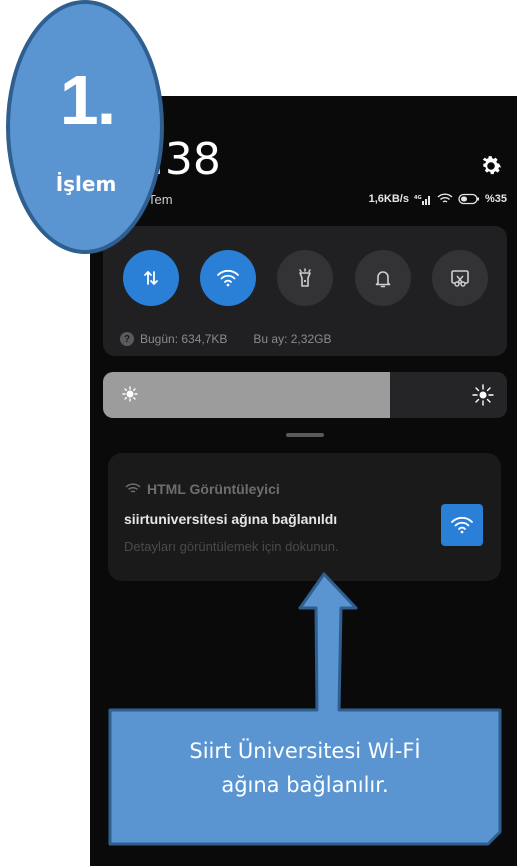  What do you see at coordinates (495, 199) in the screenshot?
I see `battery-percent: %35` at bounding box center [495, 199].